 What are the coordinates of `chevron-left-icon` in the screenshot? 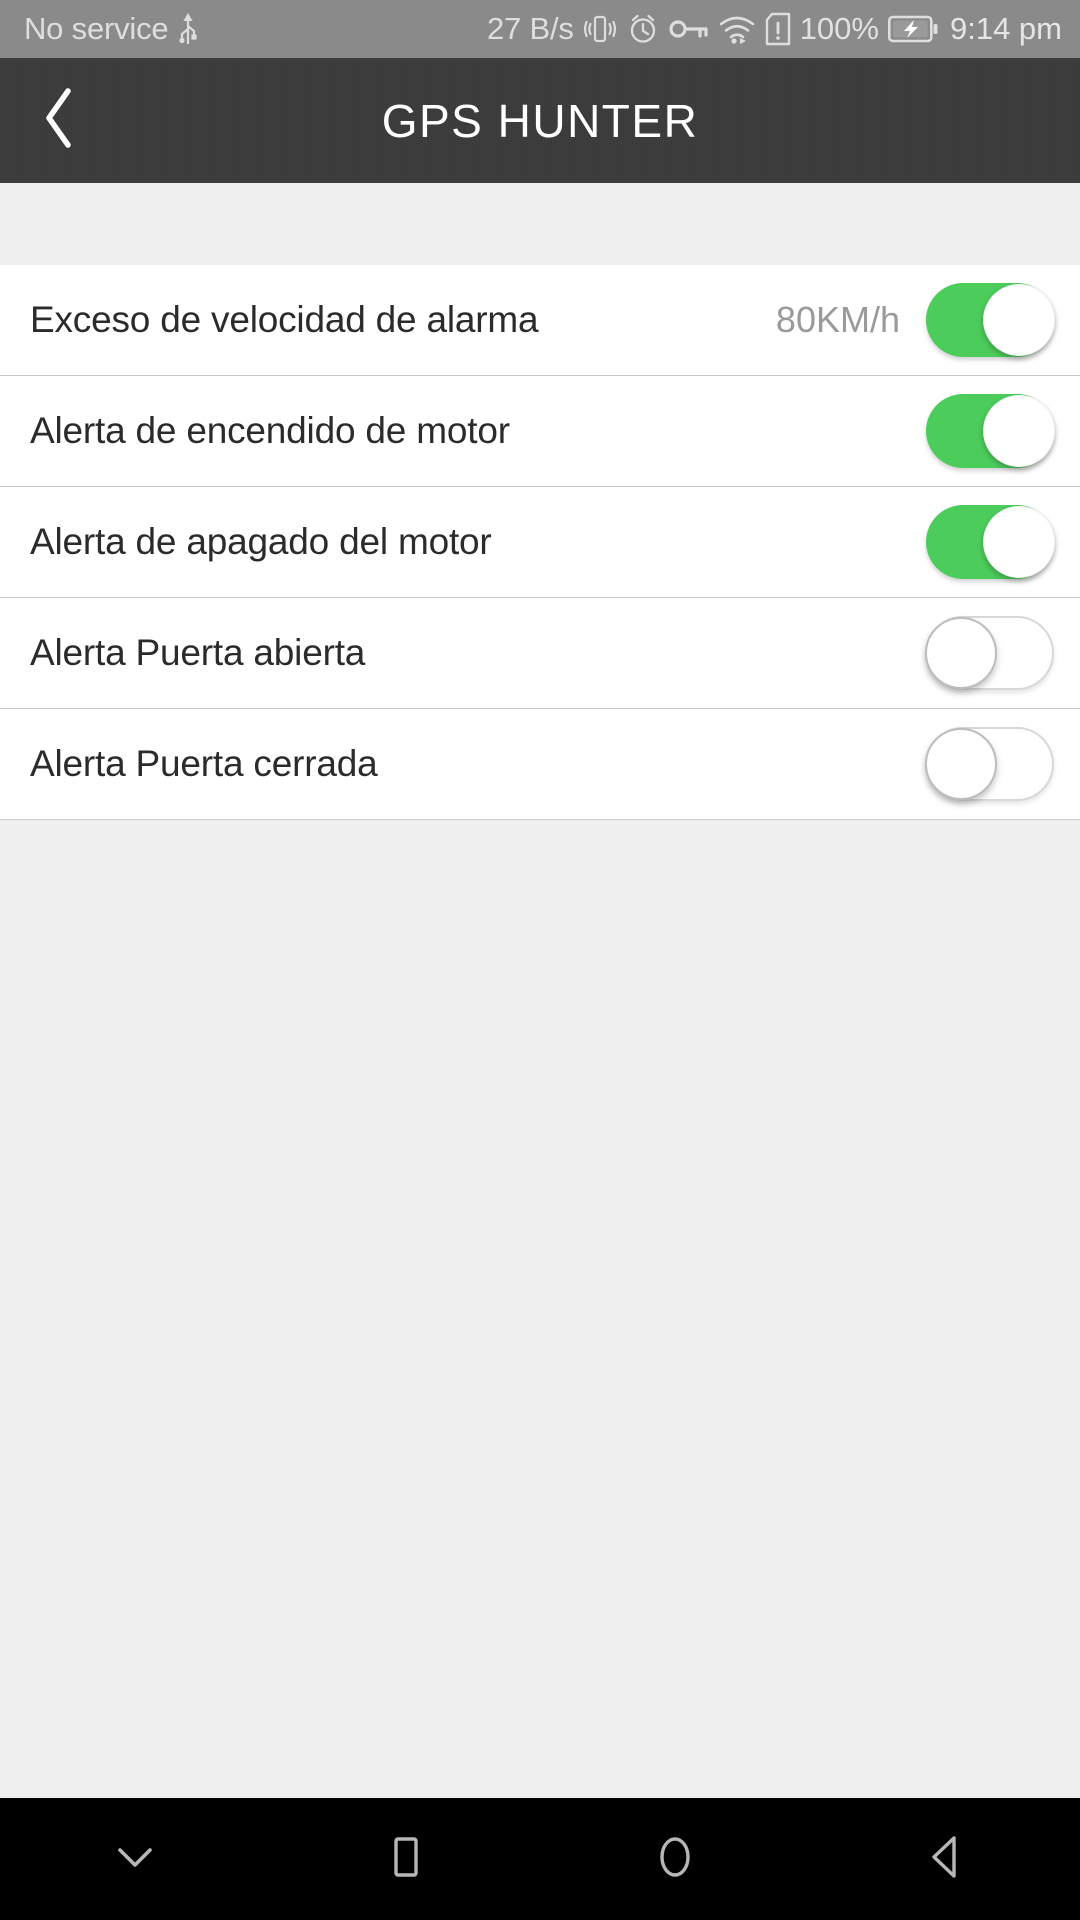 It's located at (60, 120).